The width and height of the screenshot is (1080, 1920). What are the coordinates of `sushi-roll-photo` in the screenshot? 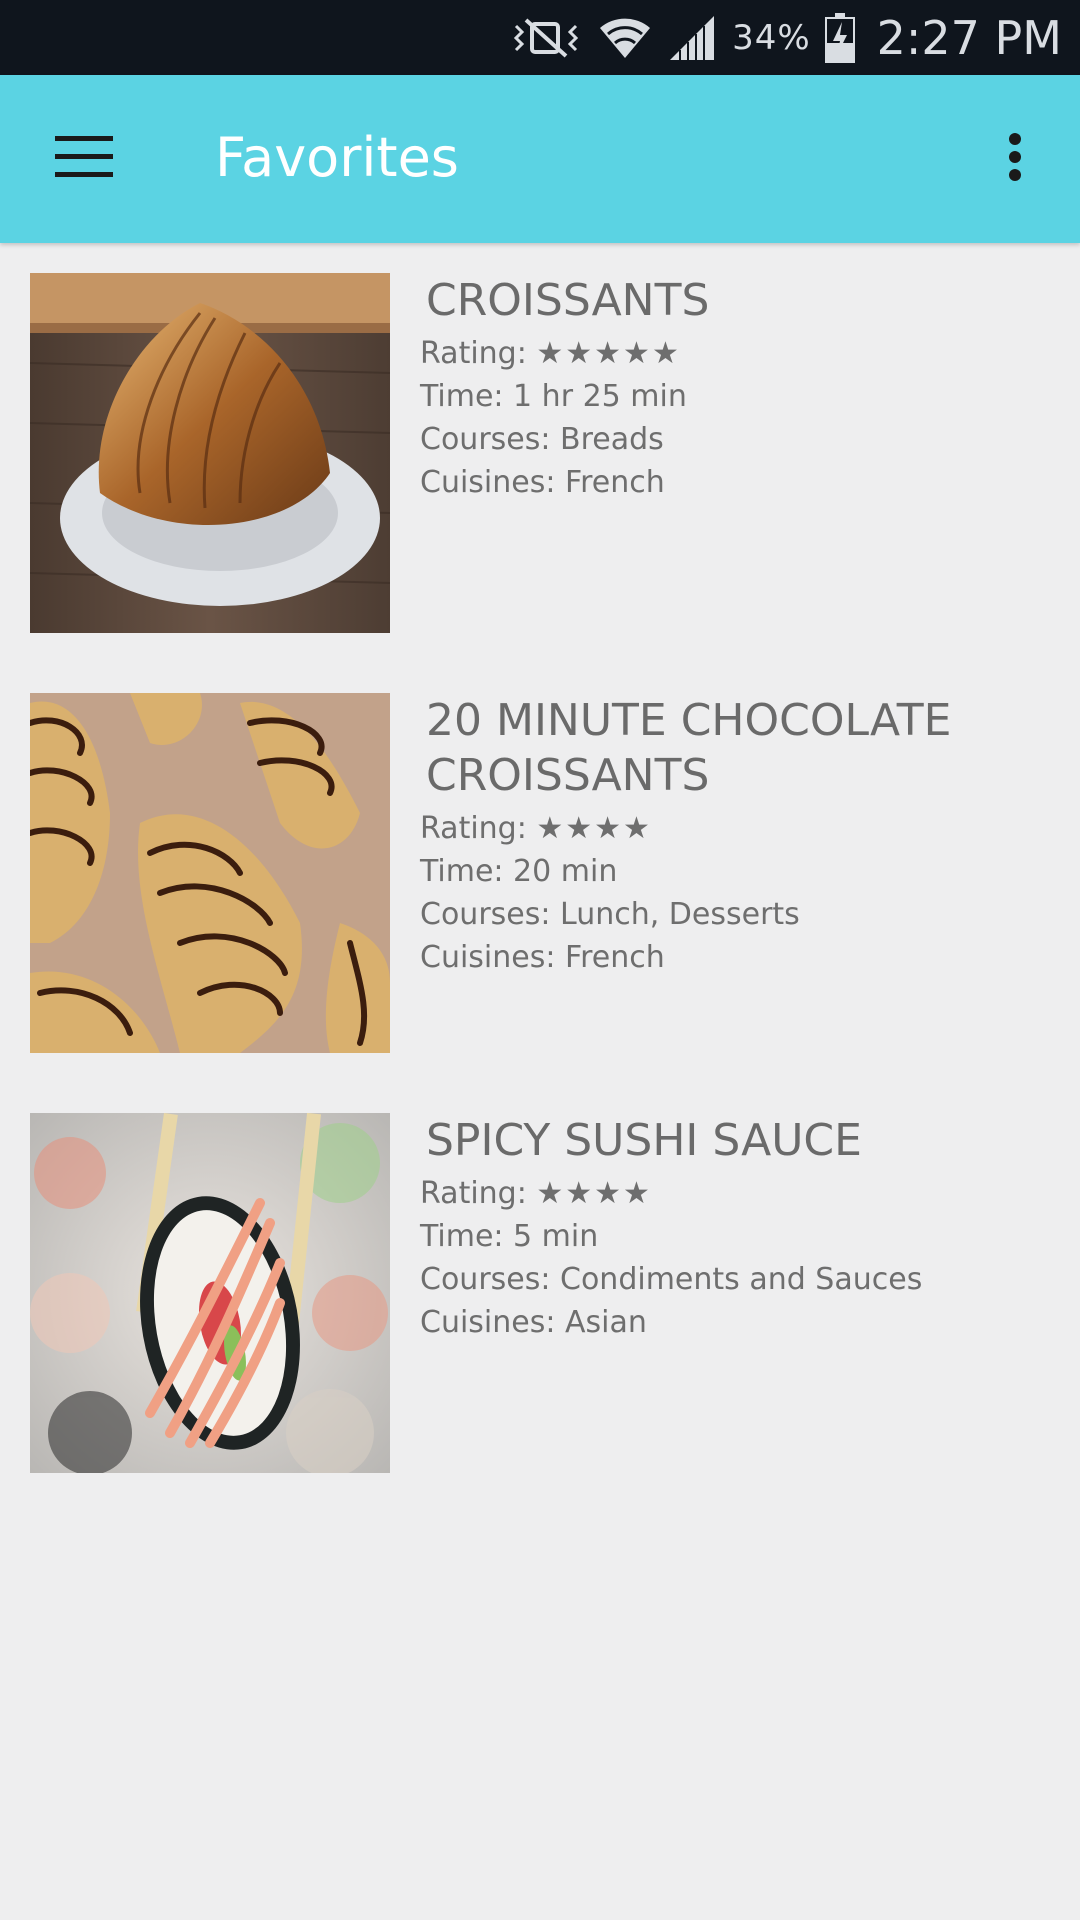 It's located at (210, 1293).